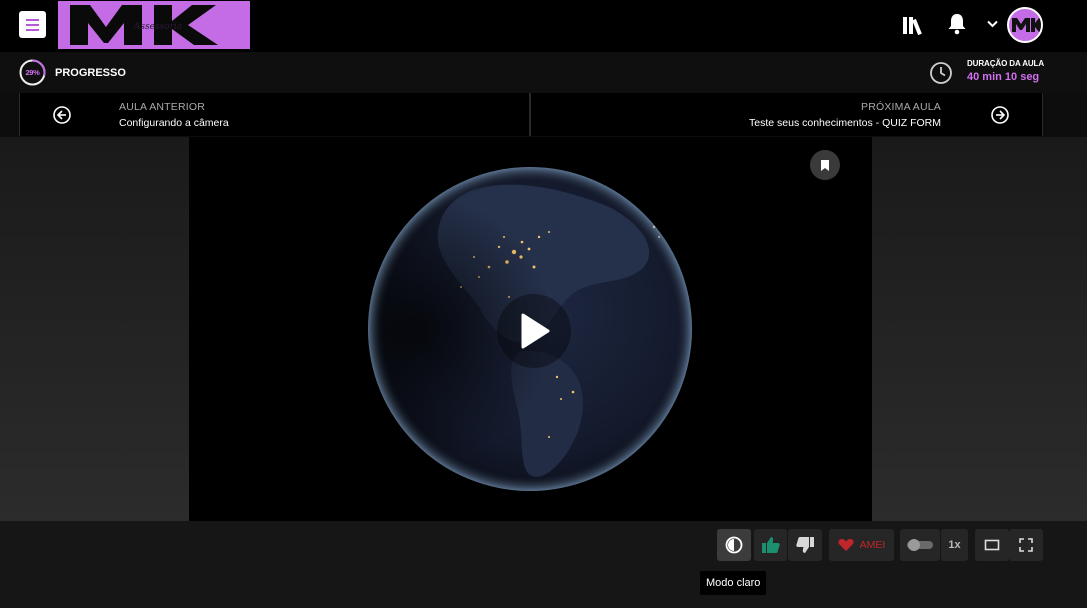 The width and height of the screenshot is (1087, 608). Describe the element at coordinates (274, 114) in the screenshot. I see `previous-lesson-link: AULA ANTERIOR Configurando a câmera` at that location.